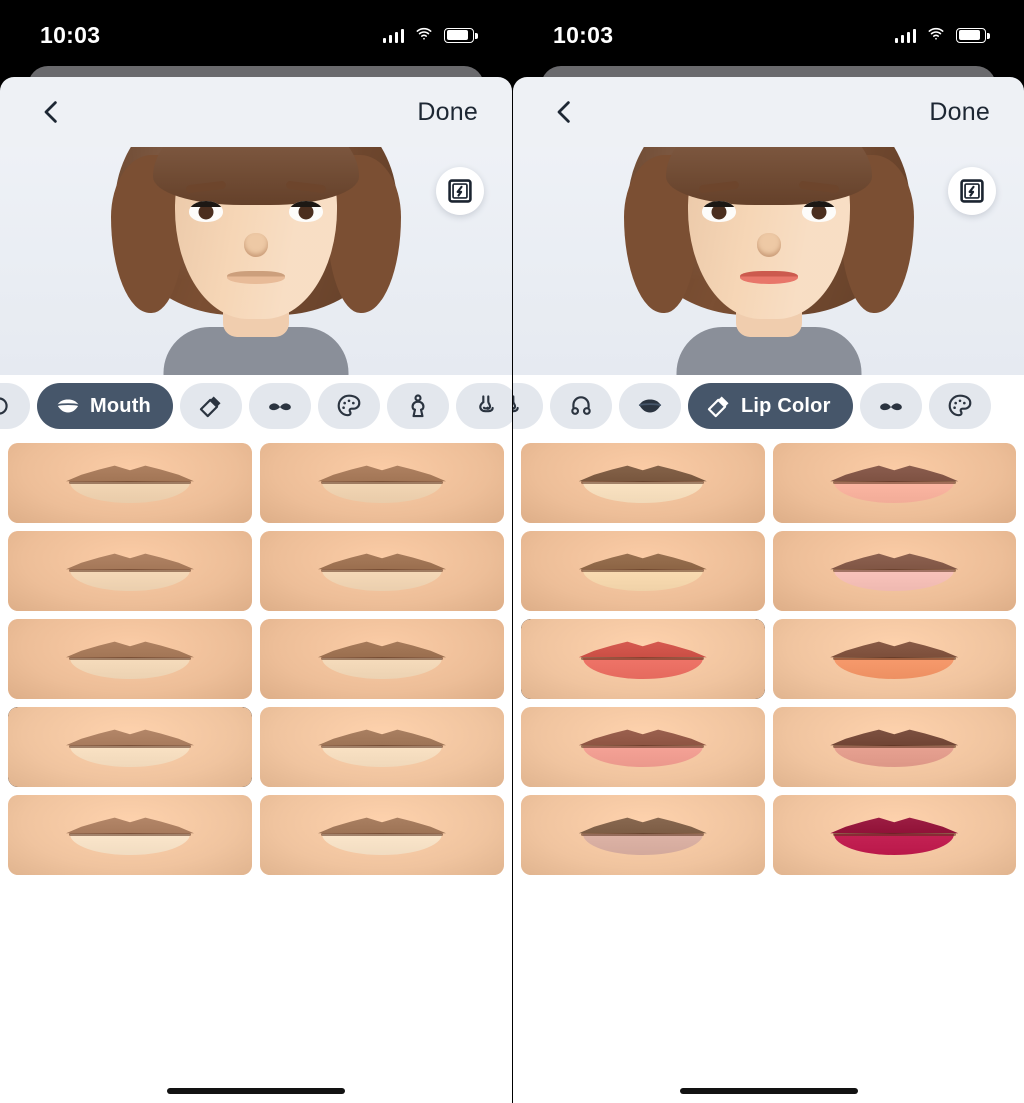  I want to click on earrings-icon, so click(581, 406).